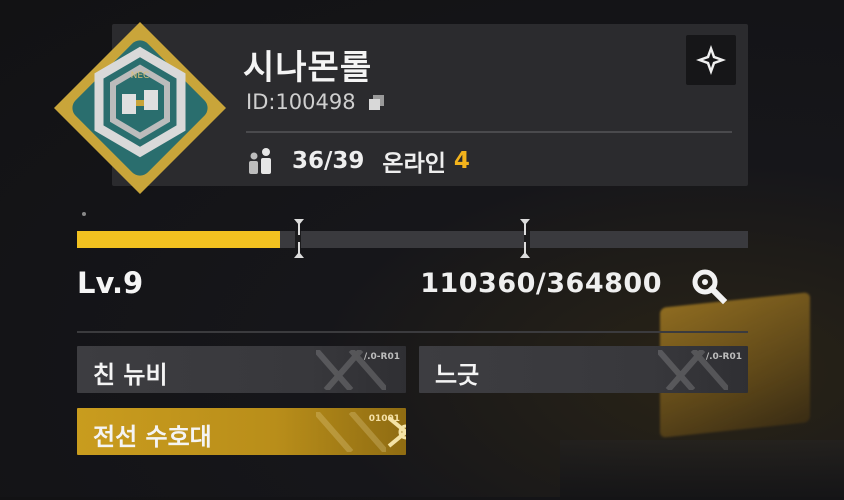 This screenshot has height=500, width=844. What do you see at coordinates (110, 283) in the screenshot?
I see `guild-level: Lv.9` at bounding box center [110, 283].